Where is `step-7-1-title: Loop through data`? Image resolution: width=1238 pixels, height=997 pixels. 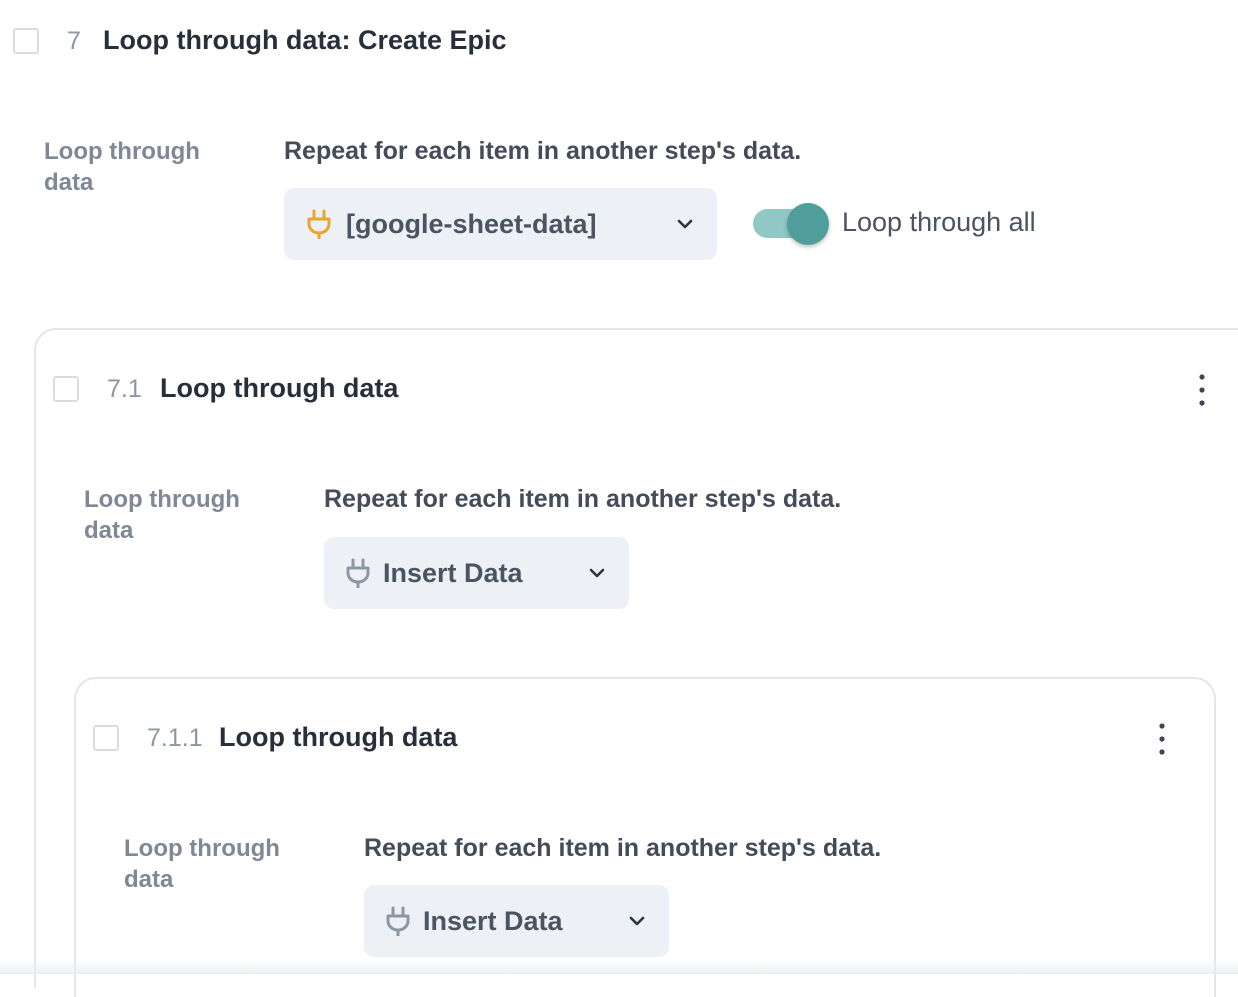 step-7-1-title: Loop through data is located at coordinates (279, 388).